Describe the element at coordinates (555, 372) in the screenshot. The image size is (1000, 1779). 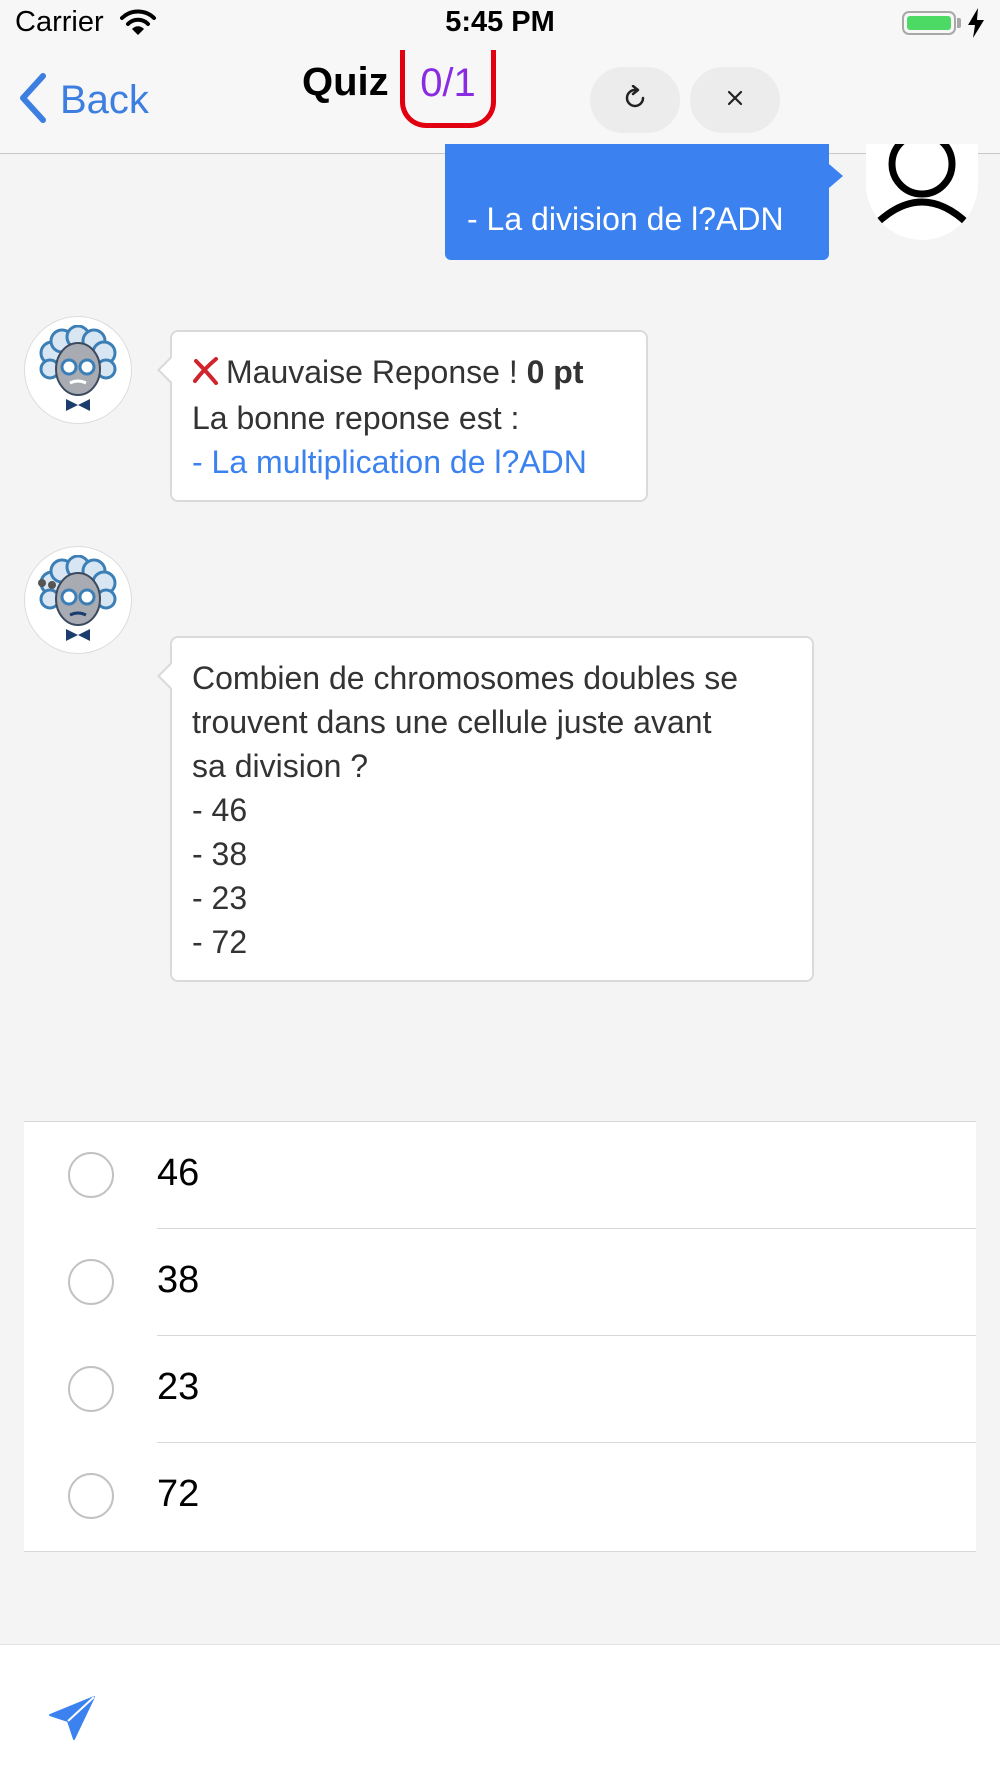
I see `feedback-points: 0 pt` at that location.